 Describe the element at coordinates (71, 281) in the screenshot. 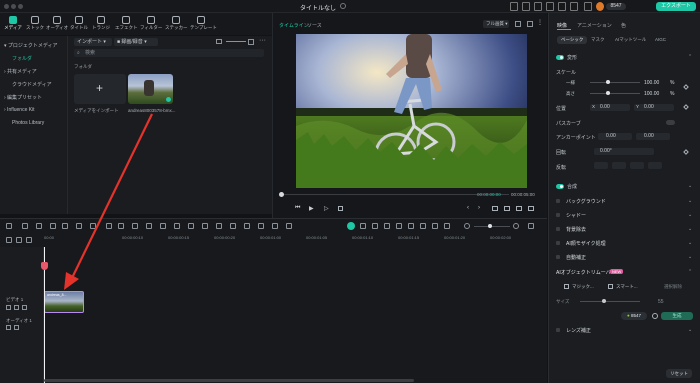

I see `arrow-head` at that location.